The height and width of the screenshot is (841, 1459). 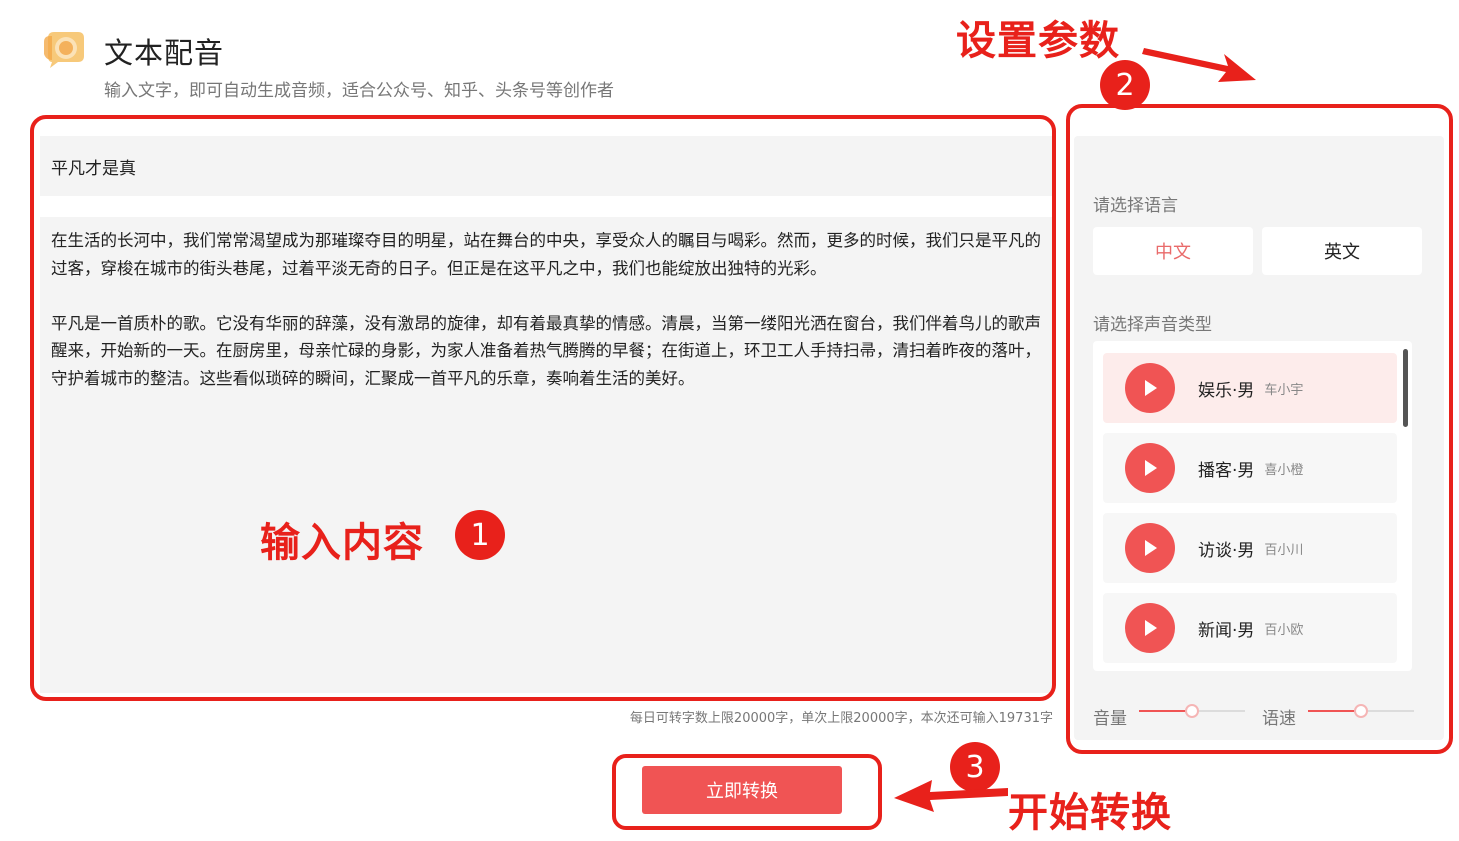 What do you see at coordinates (747, 792) in the screenshot?
I see `step3-highlight-frame` at bounding box center [747, 792].